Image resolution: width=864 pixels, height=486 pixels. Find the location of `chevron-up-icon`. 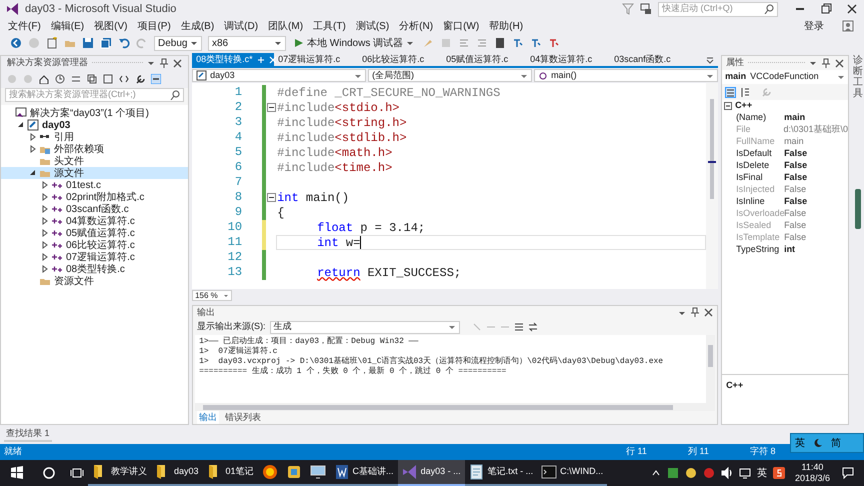

chevron-up-icon is located at coordinates (655, 473).